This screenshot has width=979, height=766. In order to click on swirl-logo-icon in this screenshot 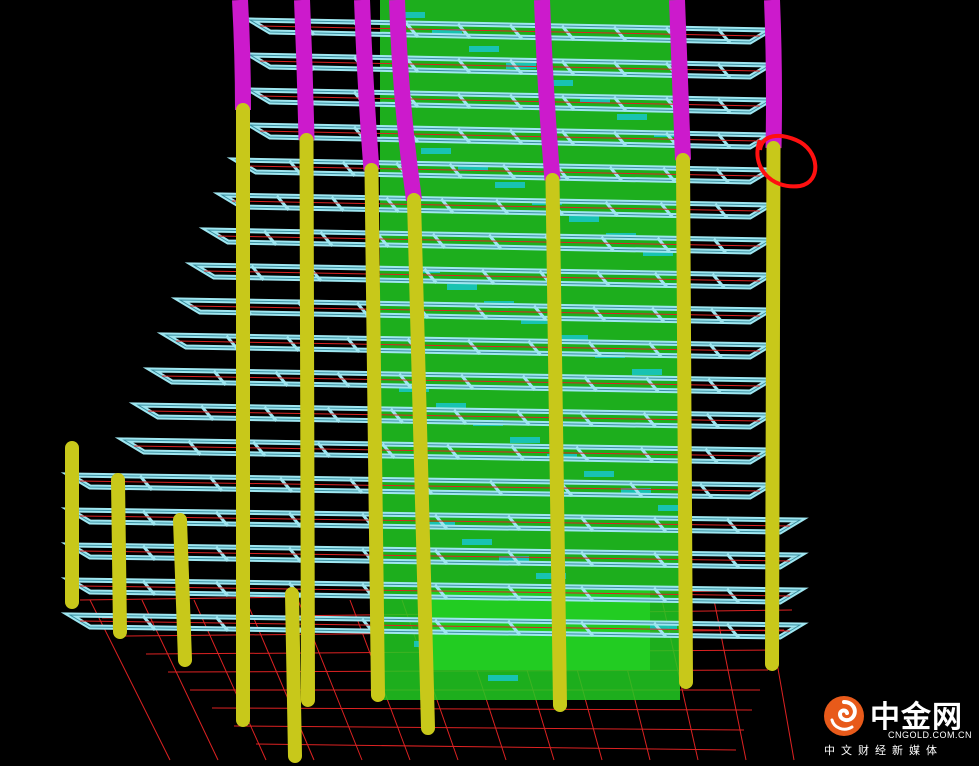, I will do `click(844, 716)`.